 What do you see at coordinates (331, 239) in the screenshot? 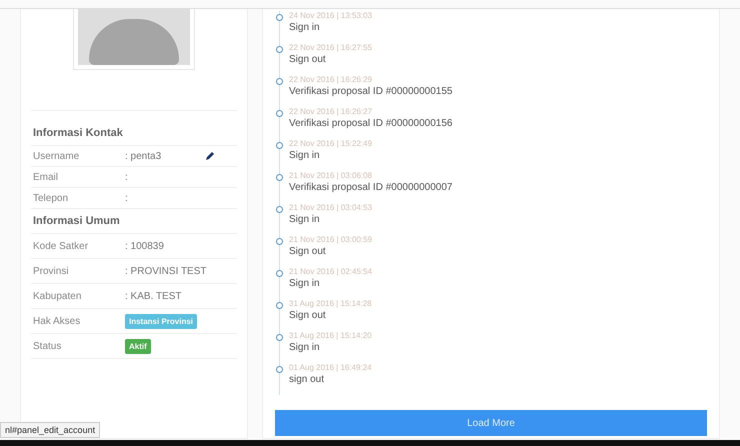
I see `timestamp: 21 Nov 2016 | 03:00:59` at bounding box center [331, 239].